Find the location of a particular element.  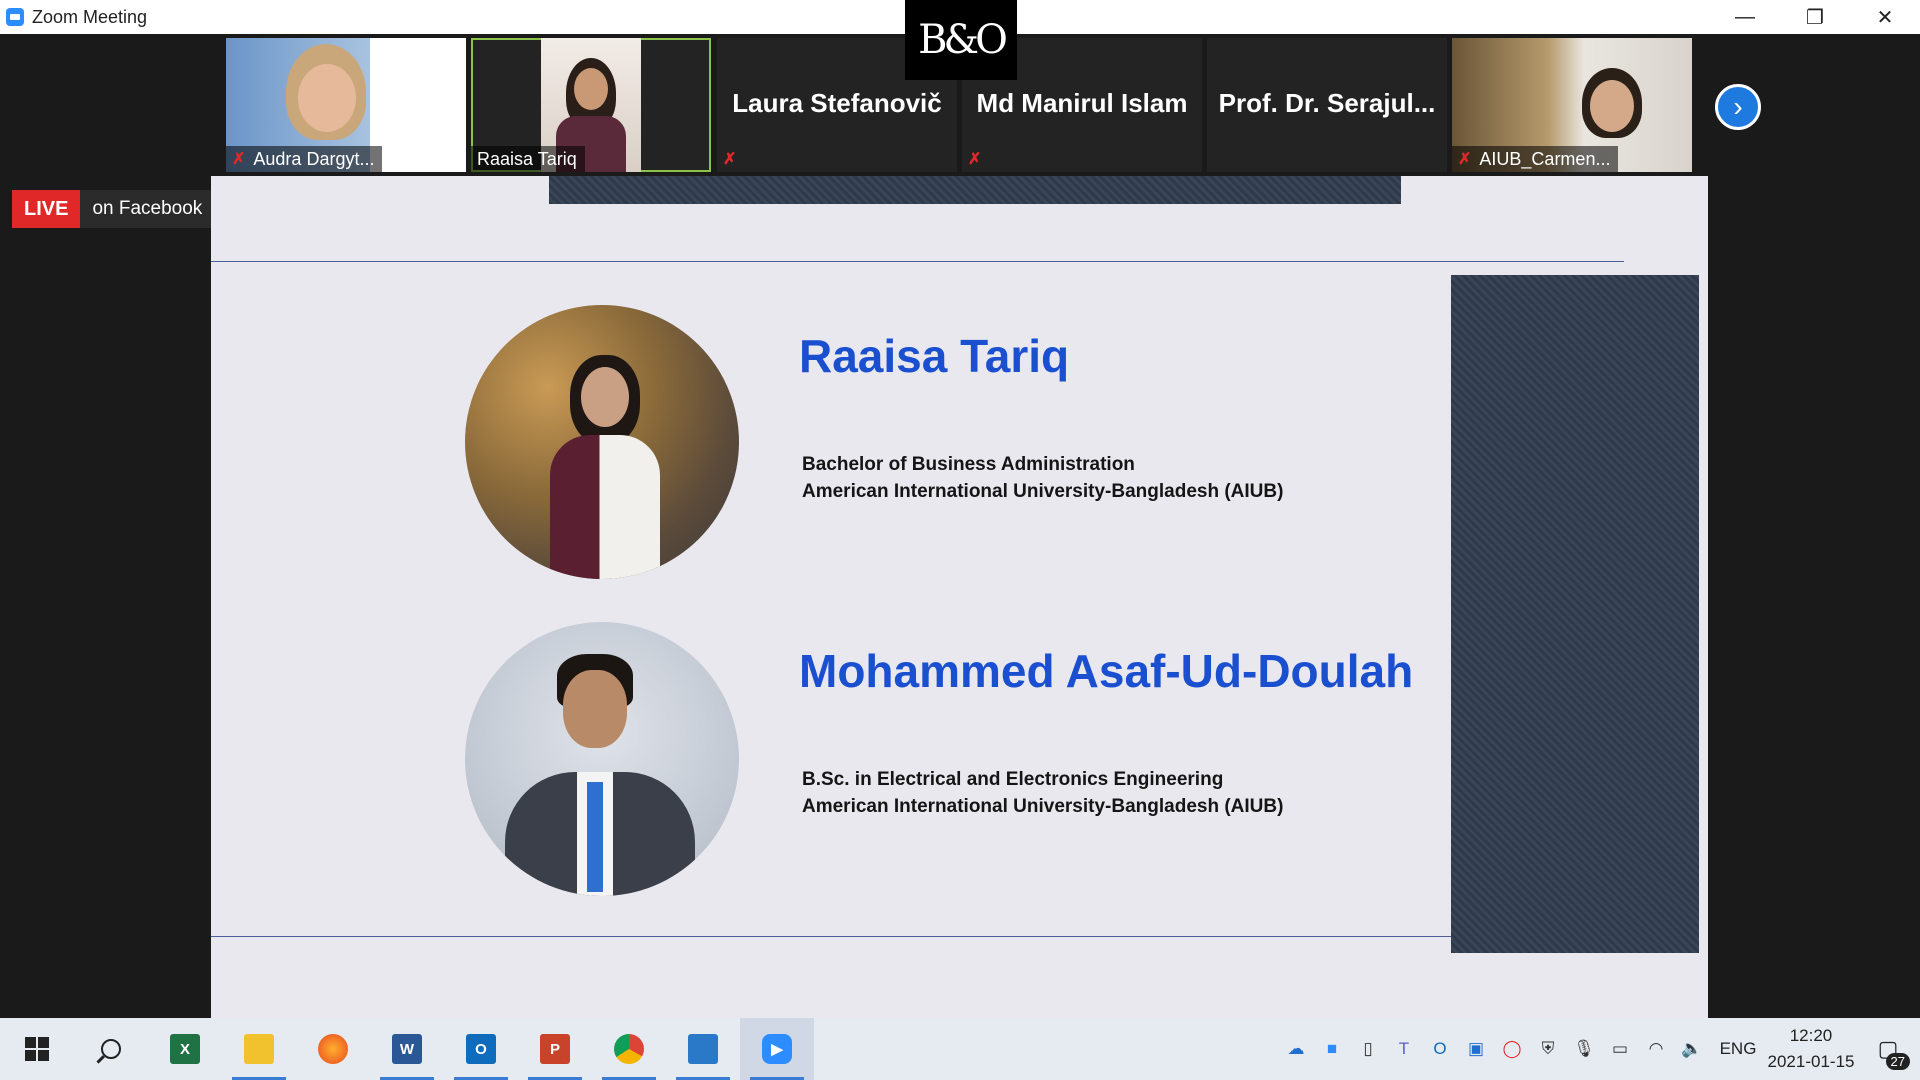

microphone-icon: 🎙 is located at coordinates (1584, 1049).